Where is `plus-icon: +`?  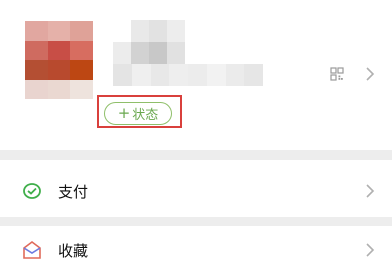
plus-icon: + is located at coordinates (124, 113).